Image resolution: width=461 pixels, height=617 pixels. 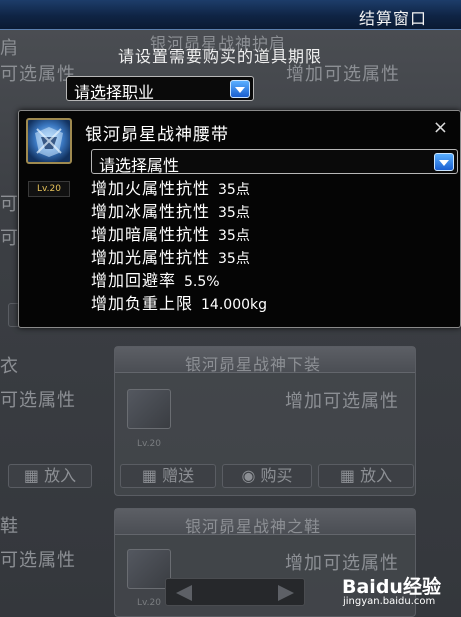 I want to click on panel-title: 银河昴星战神下装, so click(x=253, y=364).